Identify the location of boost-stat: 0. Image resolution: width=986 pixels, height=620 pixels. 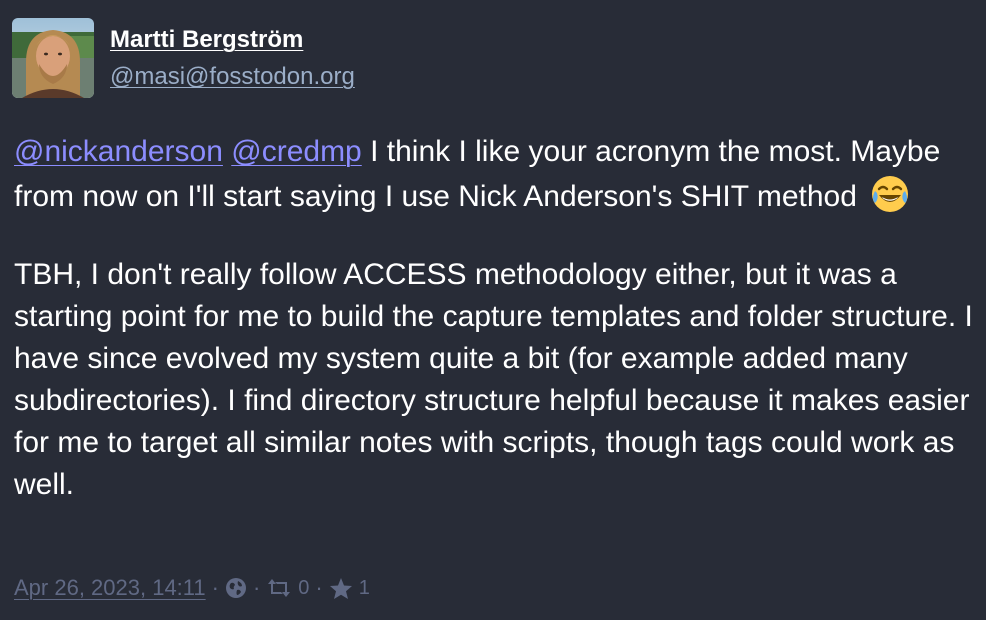
(287, 588).